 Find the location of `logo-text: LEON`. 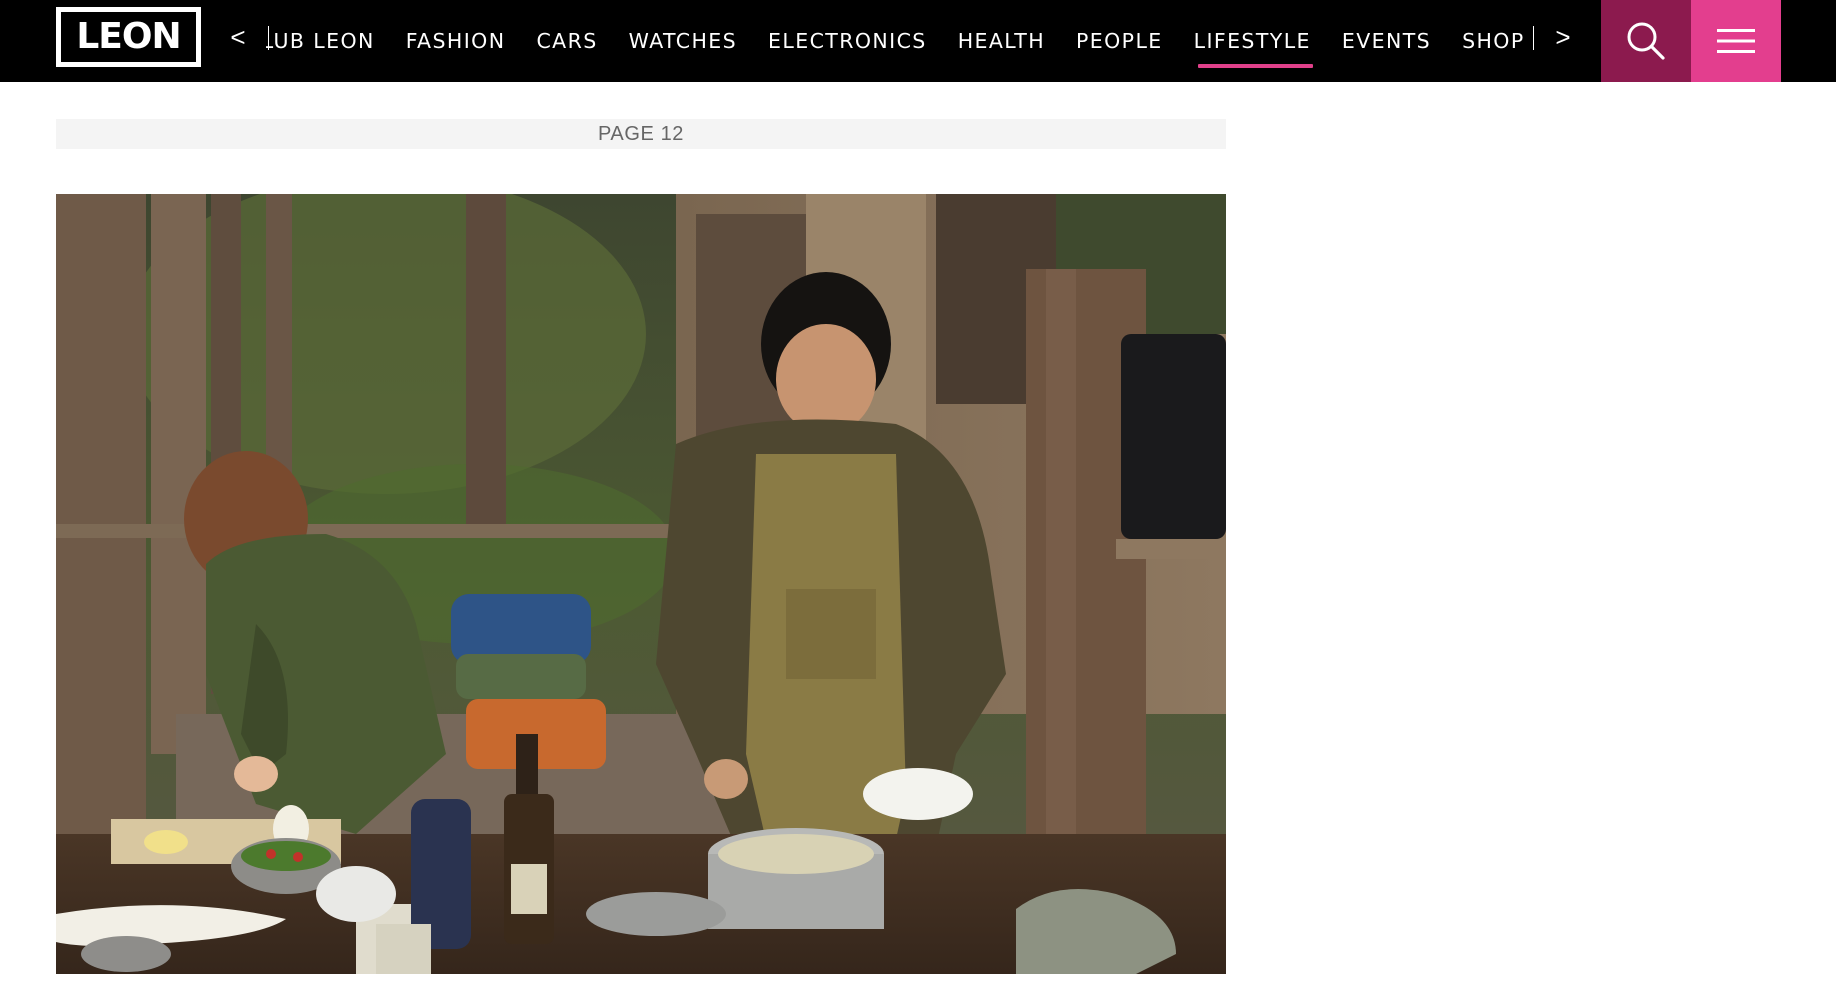

logo-text: LEON is located at coordinates (128, 36).